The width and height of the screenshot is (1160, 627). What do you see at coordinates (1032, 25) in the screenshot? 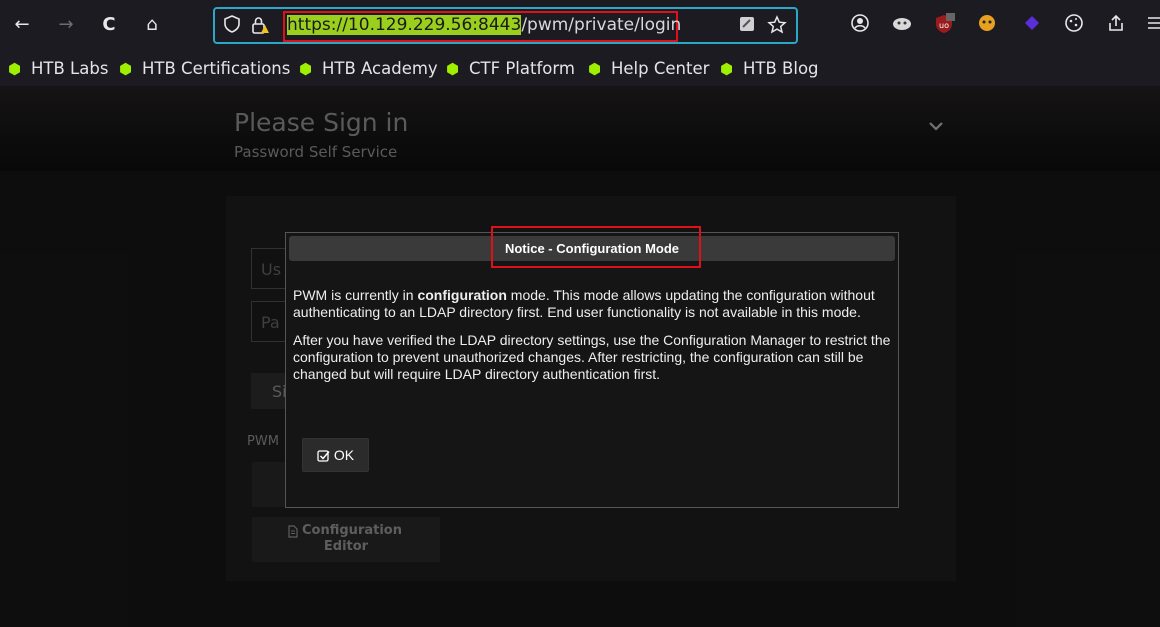
I see `extension-diamond-icon` at bounding box center [1032, 25].